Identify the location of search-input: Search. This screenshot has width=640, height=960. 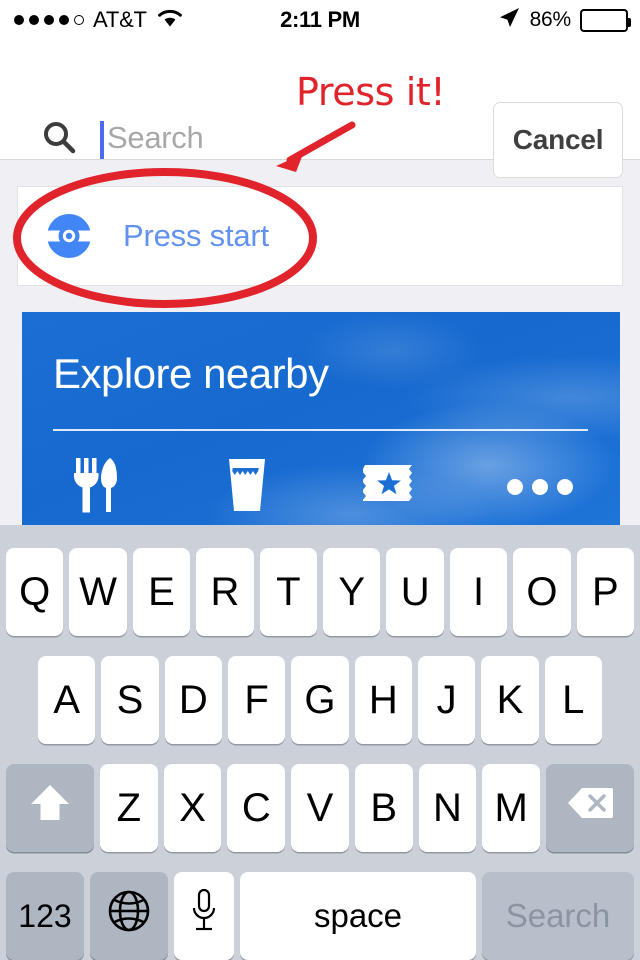
(155, 138).